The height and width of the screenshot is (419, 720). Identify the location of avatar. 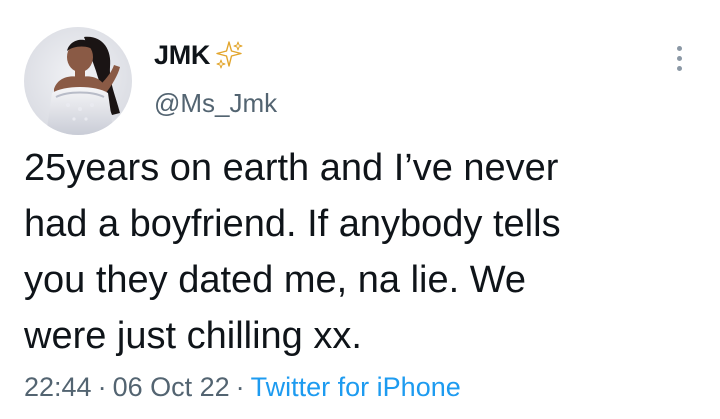
(78, 81).